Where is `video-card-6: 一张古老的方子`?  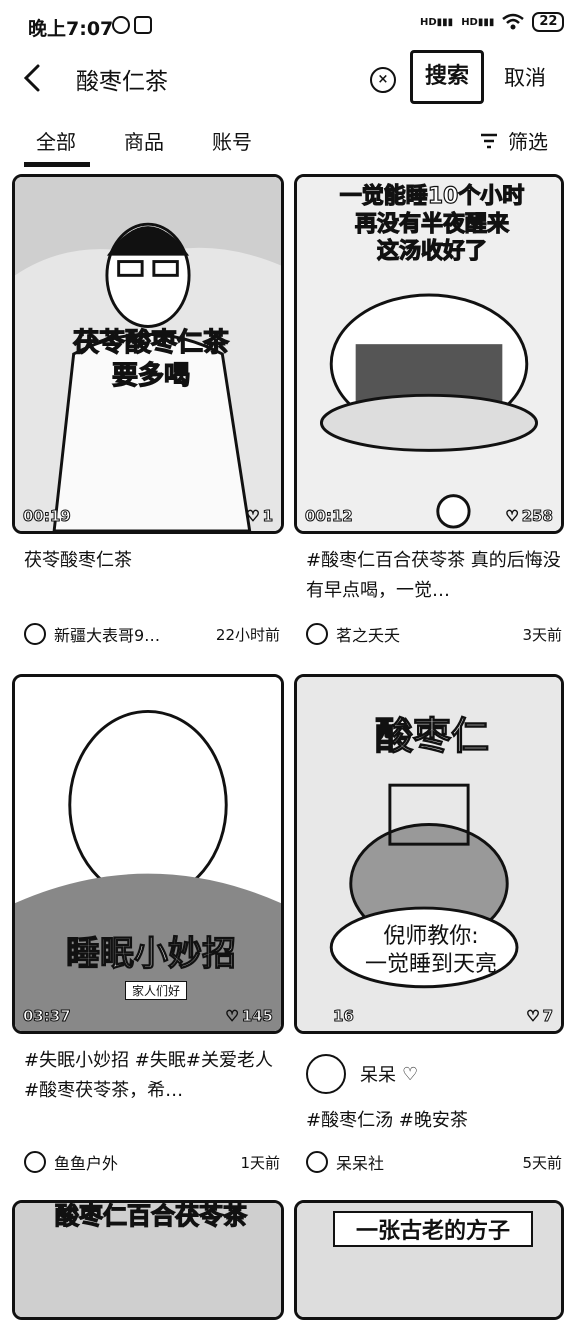 video-card-6: 一张古老的方子 is located at coordinates (429, 1260).